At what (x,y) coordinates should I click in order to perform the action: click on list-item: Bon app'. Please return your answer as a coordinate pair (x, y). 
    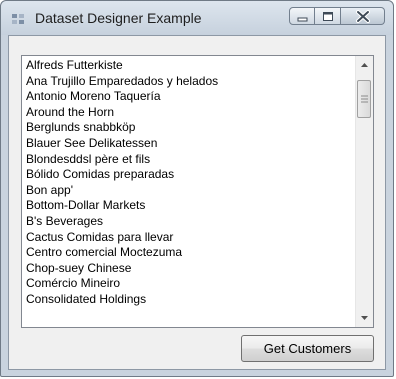
    Looking at the image, I should click on (189, 191).